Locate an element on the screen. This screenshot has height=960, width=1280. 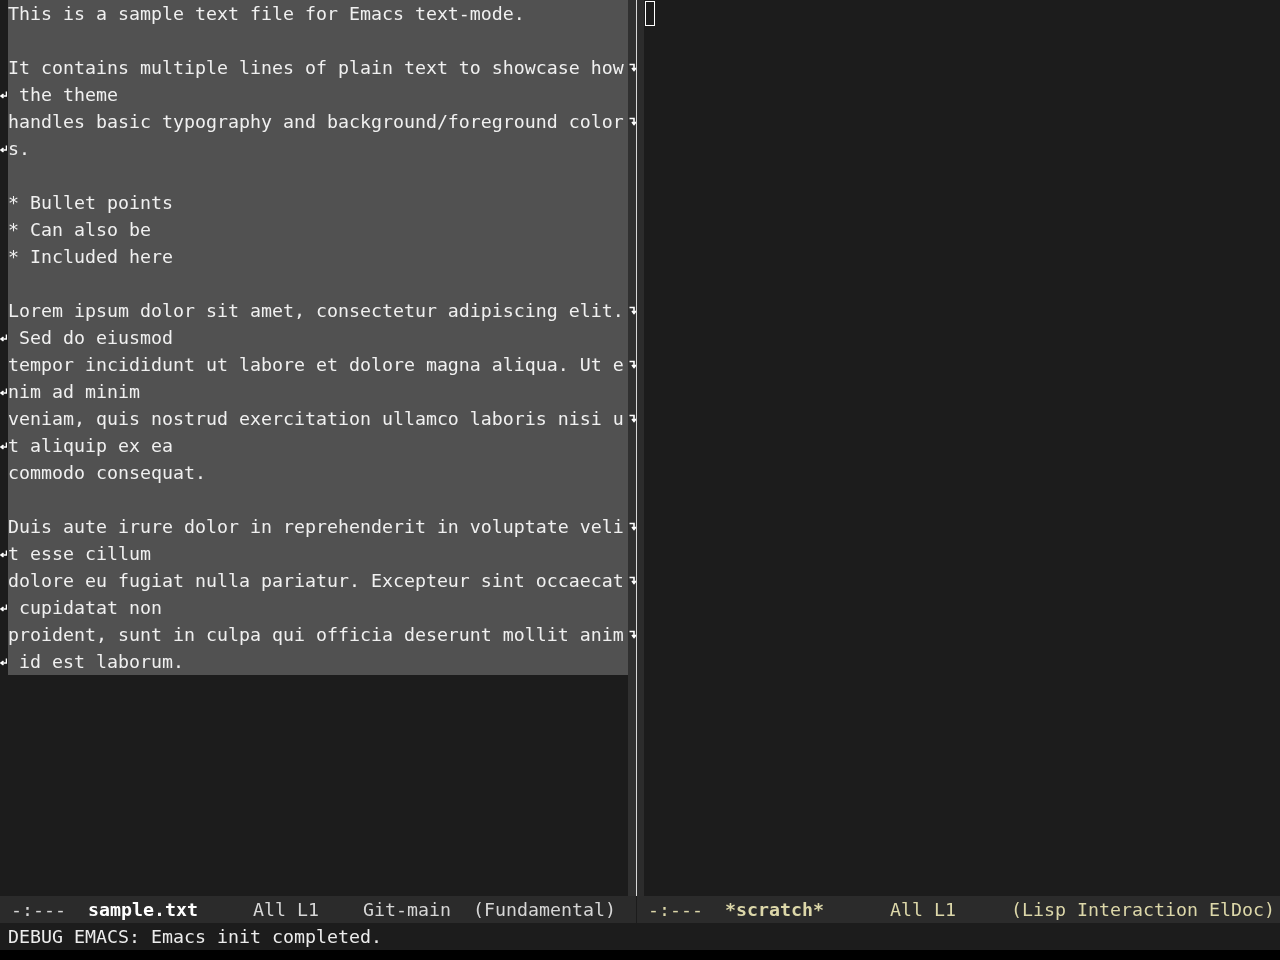
buffer-name: sample.txt is located at coordinates (154, 909).